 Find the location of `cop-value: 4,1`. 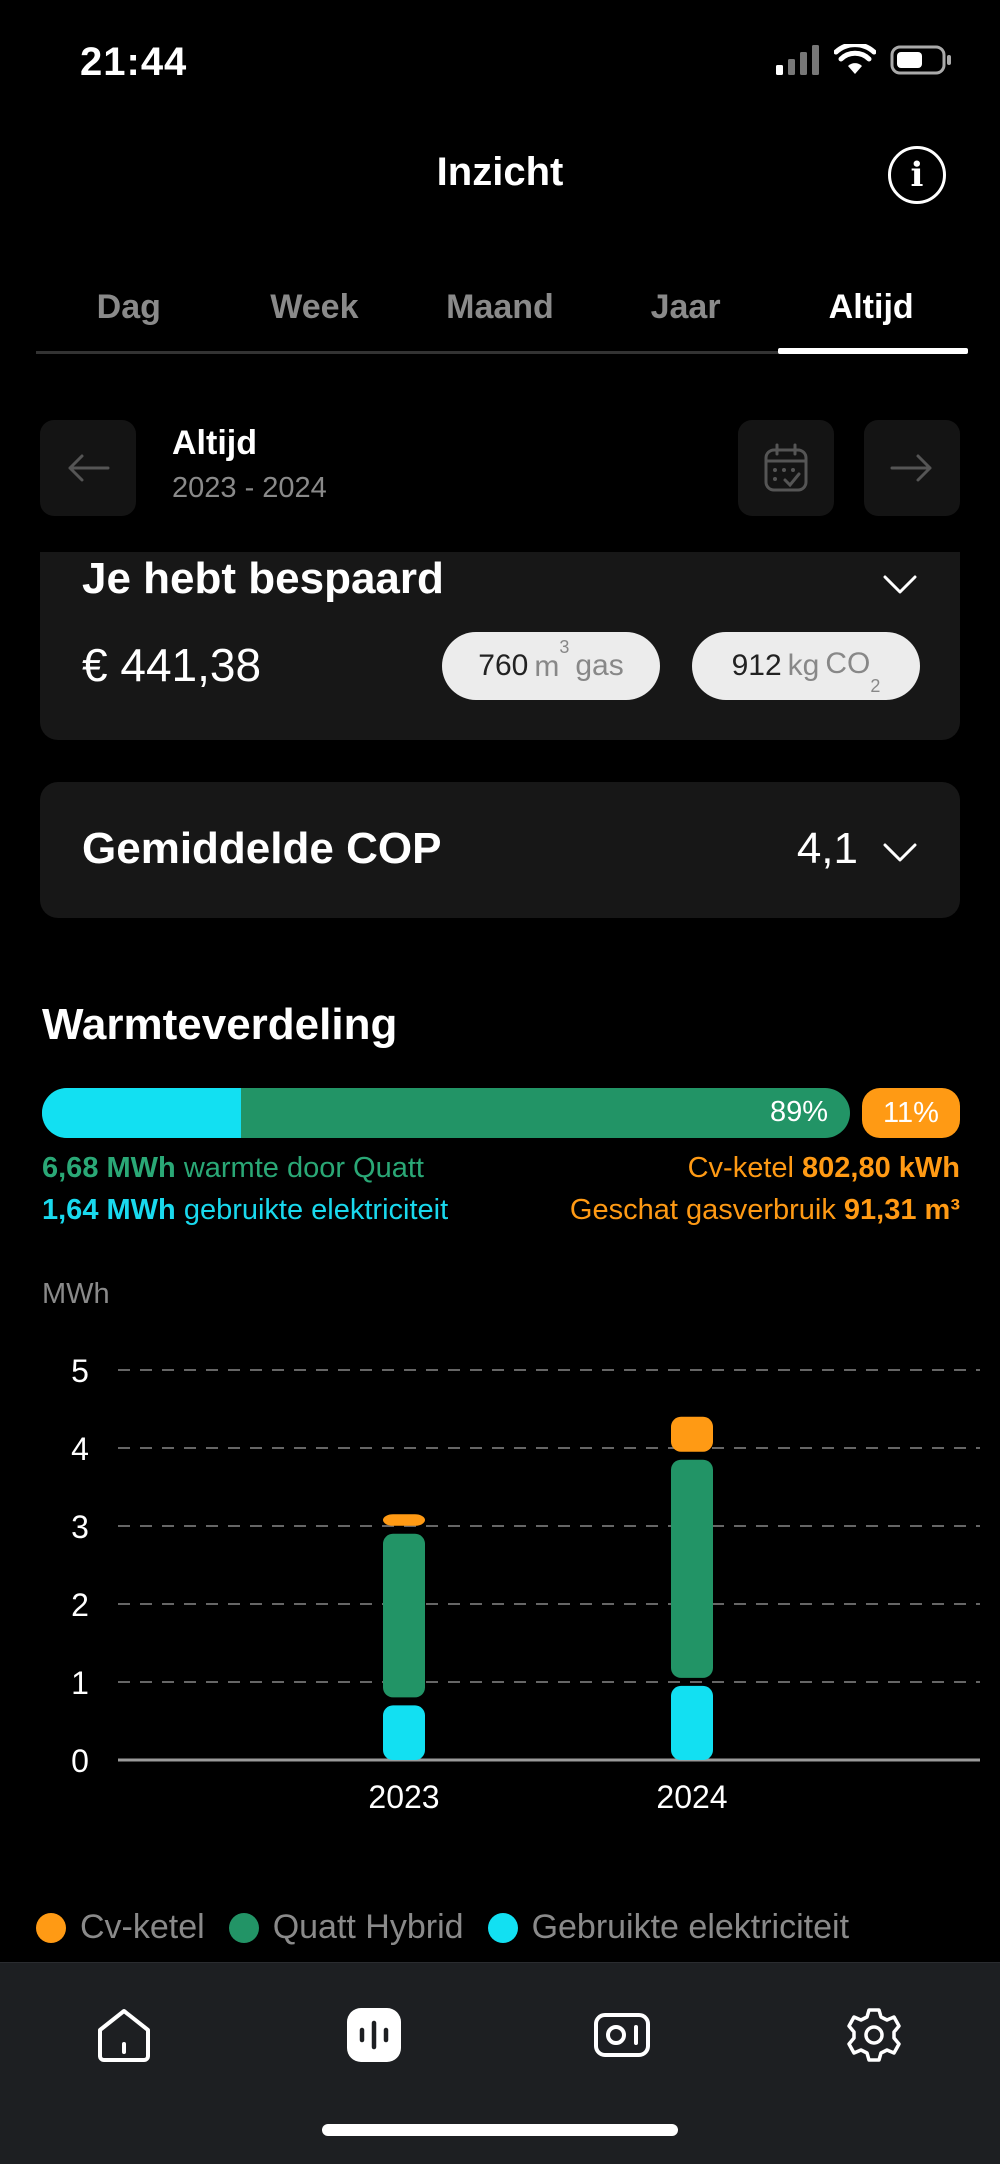

cop-value: 4,1 is located at coordinates (827, 848).